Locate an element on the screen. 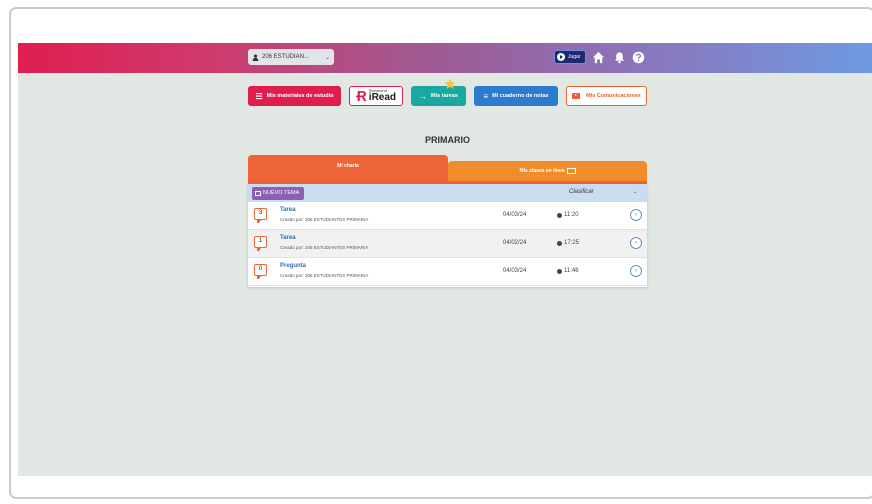  topic-time: 17:25 is located at coordinates (568, 243).